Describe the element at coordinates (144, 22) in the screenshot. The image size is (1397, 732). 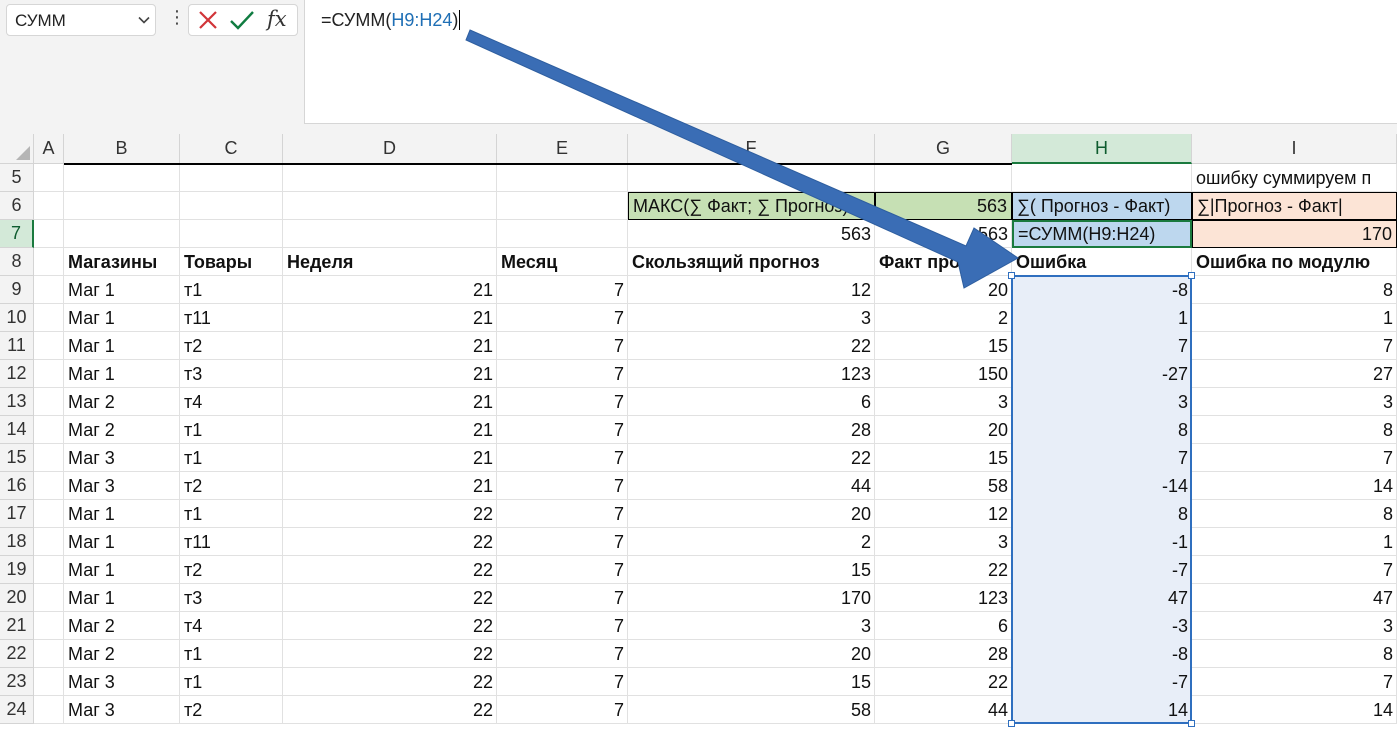
I see `chevron-down-icon` at that location.